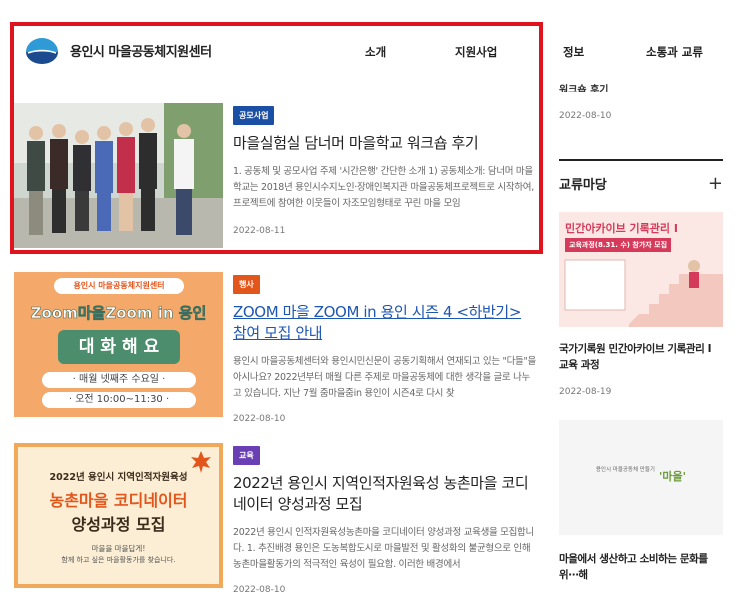  What do you see at coordinates (119, 347) in the screenshot?
I see `thumb-main: 대 화 해 요` at bounding box center [119, 347].